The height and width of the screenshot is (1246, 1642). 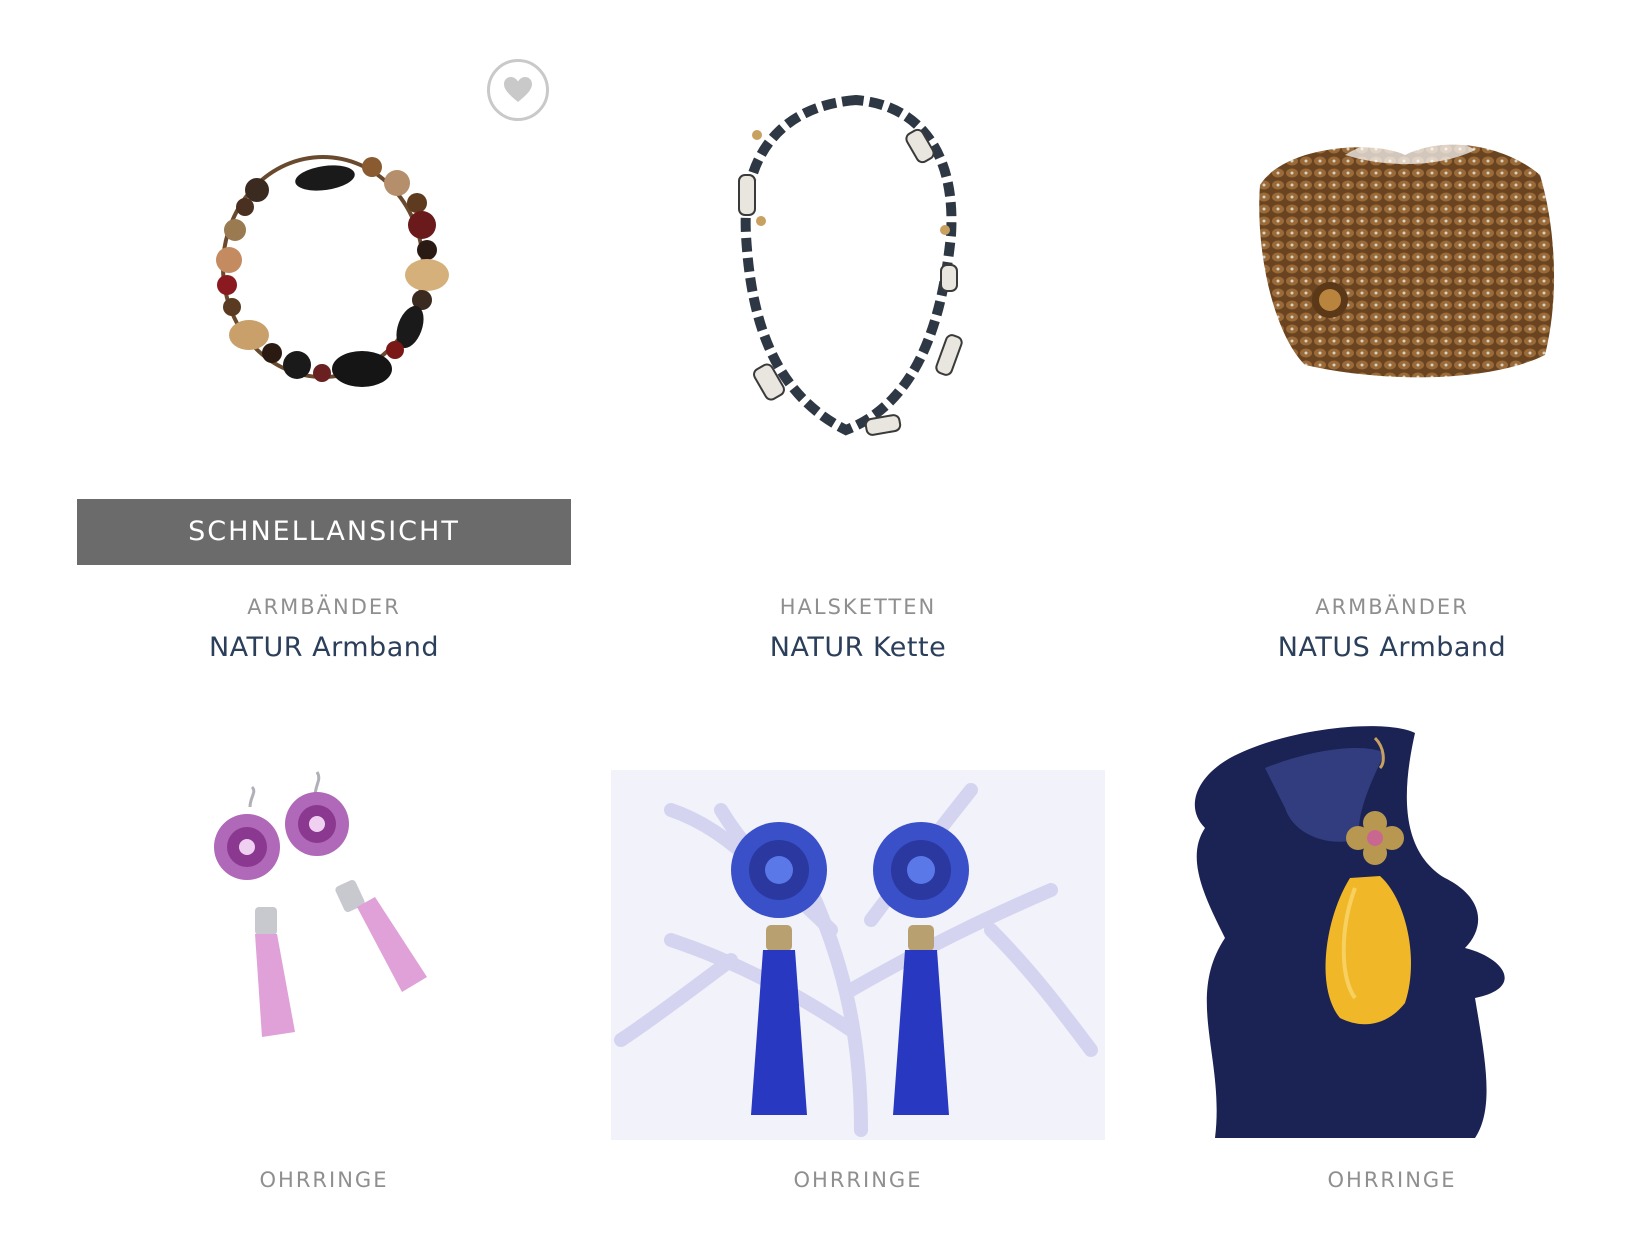 What do you see at coordinates (850, 265) in the screenshot?
I see `beaded-necklace-image` at bounding box center [850, 265].